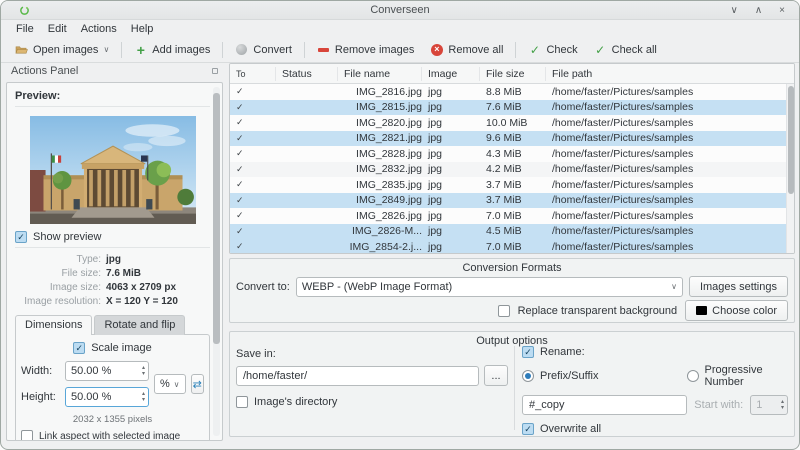 The height and width of the screenshot is (450, 800). Describe the element at coordinates (528, 352) in the screenshot. I see `rename-checkbox: ✓` at that location.